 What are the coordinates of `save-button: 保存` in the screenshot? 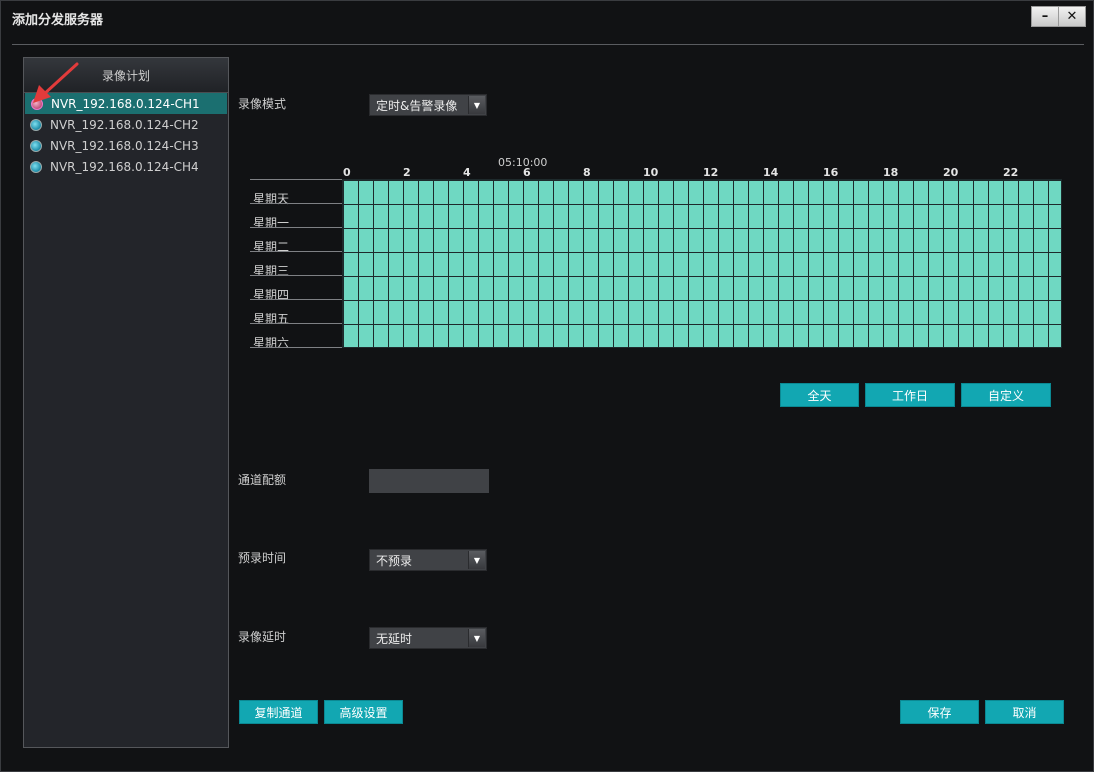 It's located at (939, 712).